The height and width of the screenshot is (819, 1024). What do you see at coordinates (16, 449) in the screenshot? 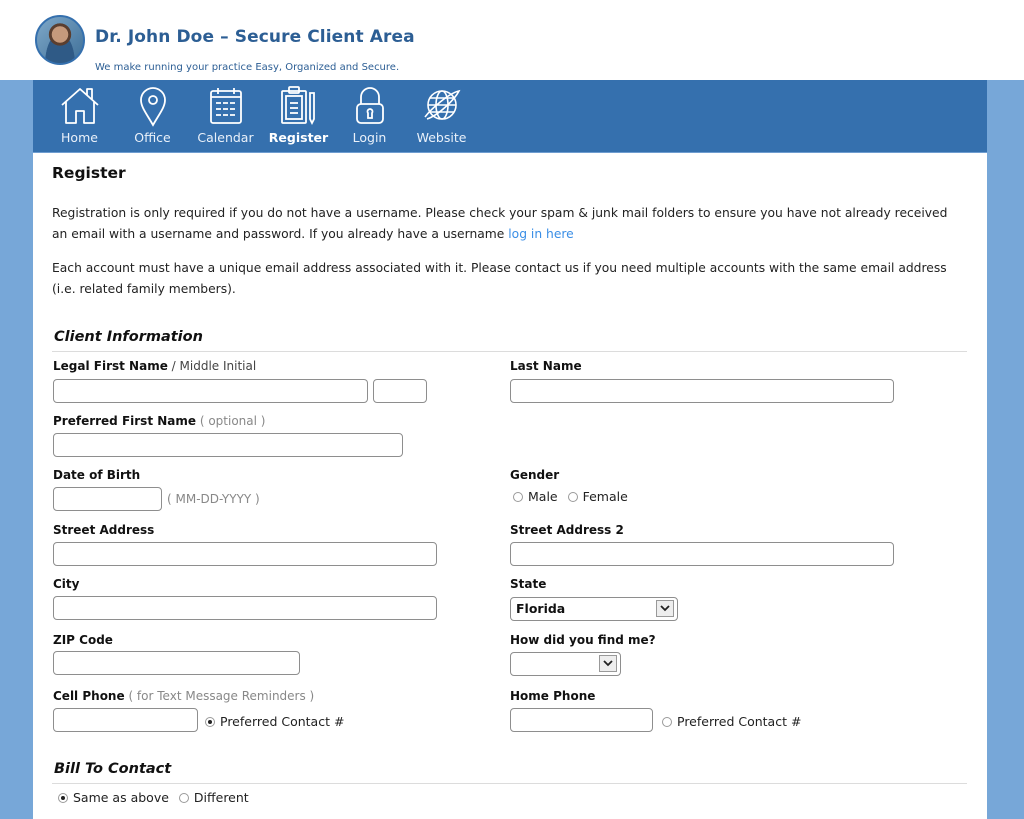
I see `left-side-band` at bounding box center [16, 449].